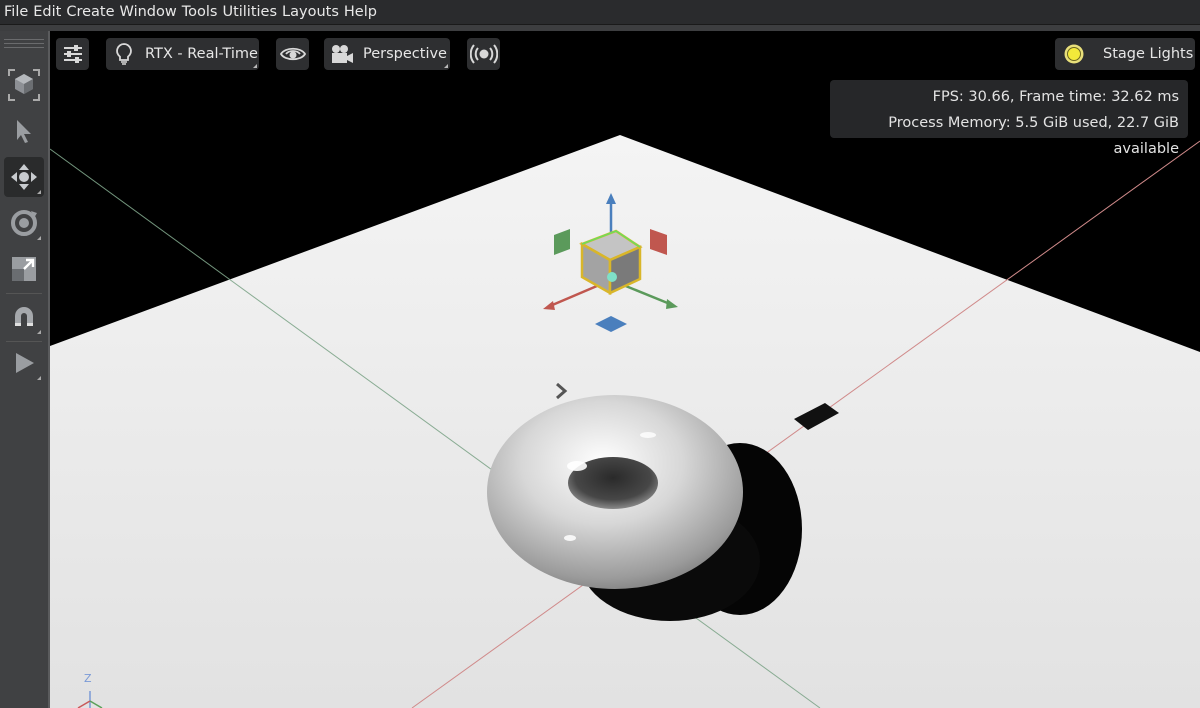 Image resolution: width=1200 pixels, height=708 pixels. I want to click on render-mode-button: RTX - Real-Time, so click(182, 54).